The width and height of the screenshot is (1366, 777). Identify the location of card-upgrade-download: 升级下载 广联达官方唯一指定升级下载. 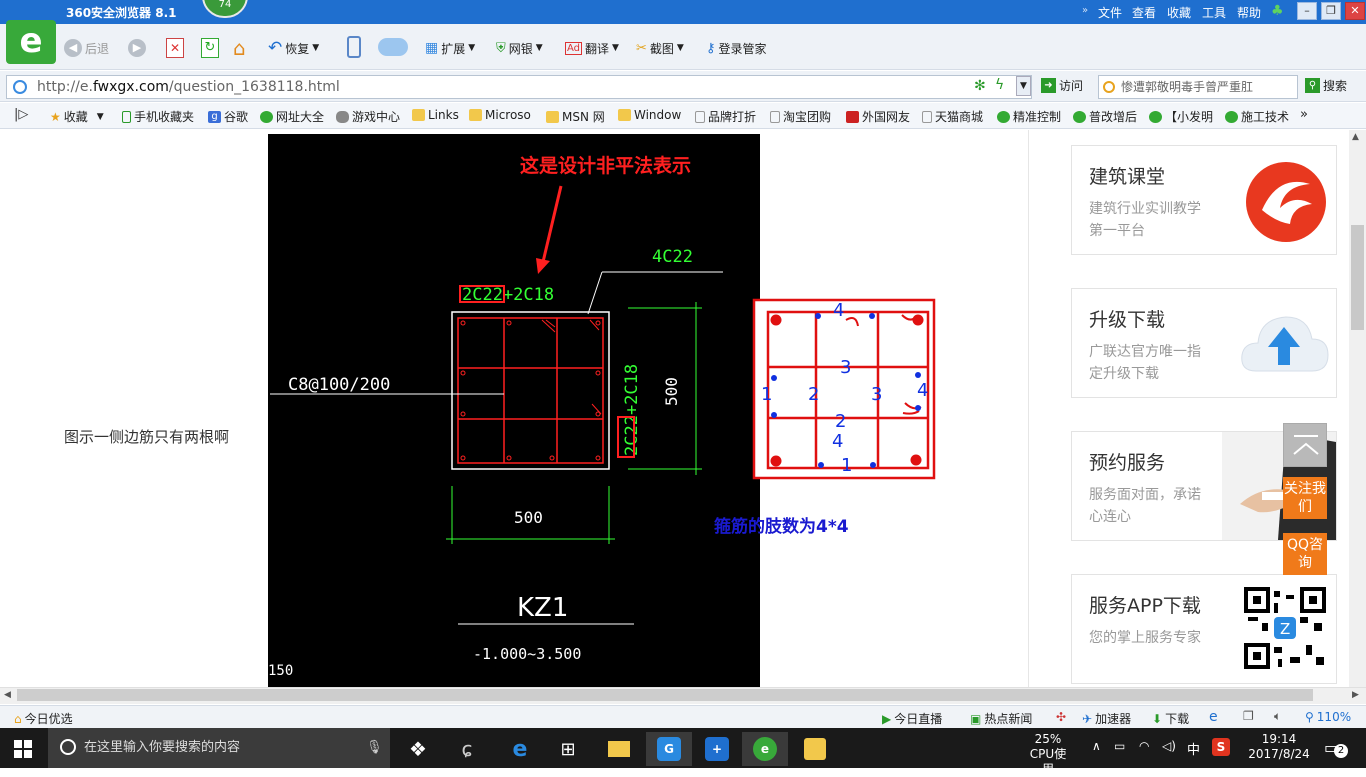
(1204, 343).